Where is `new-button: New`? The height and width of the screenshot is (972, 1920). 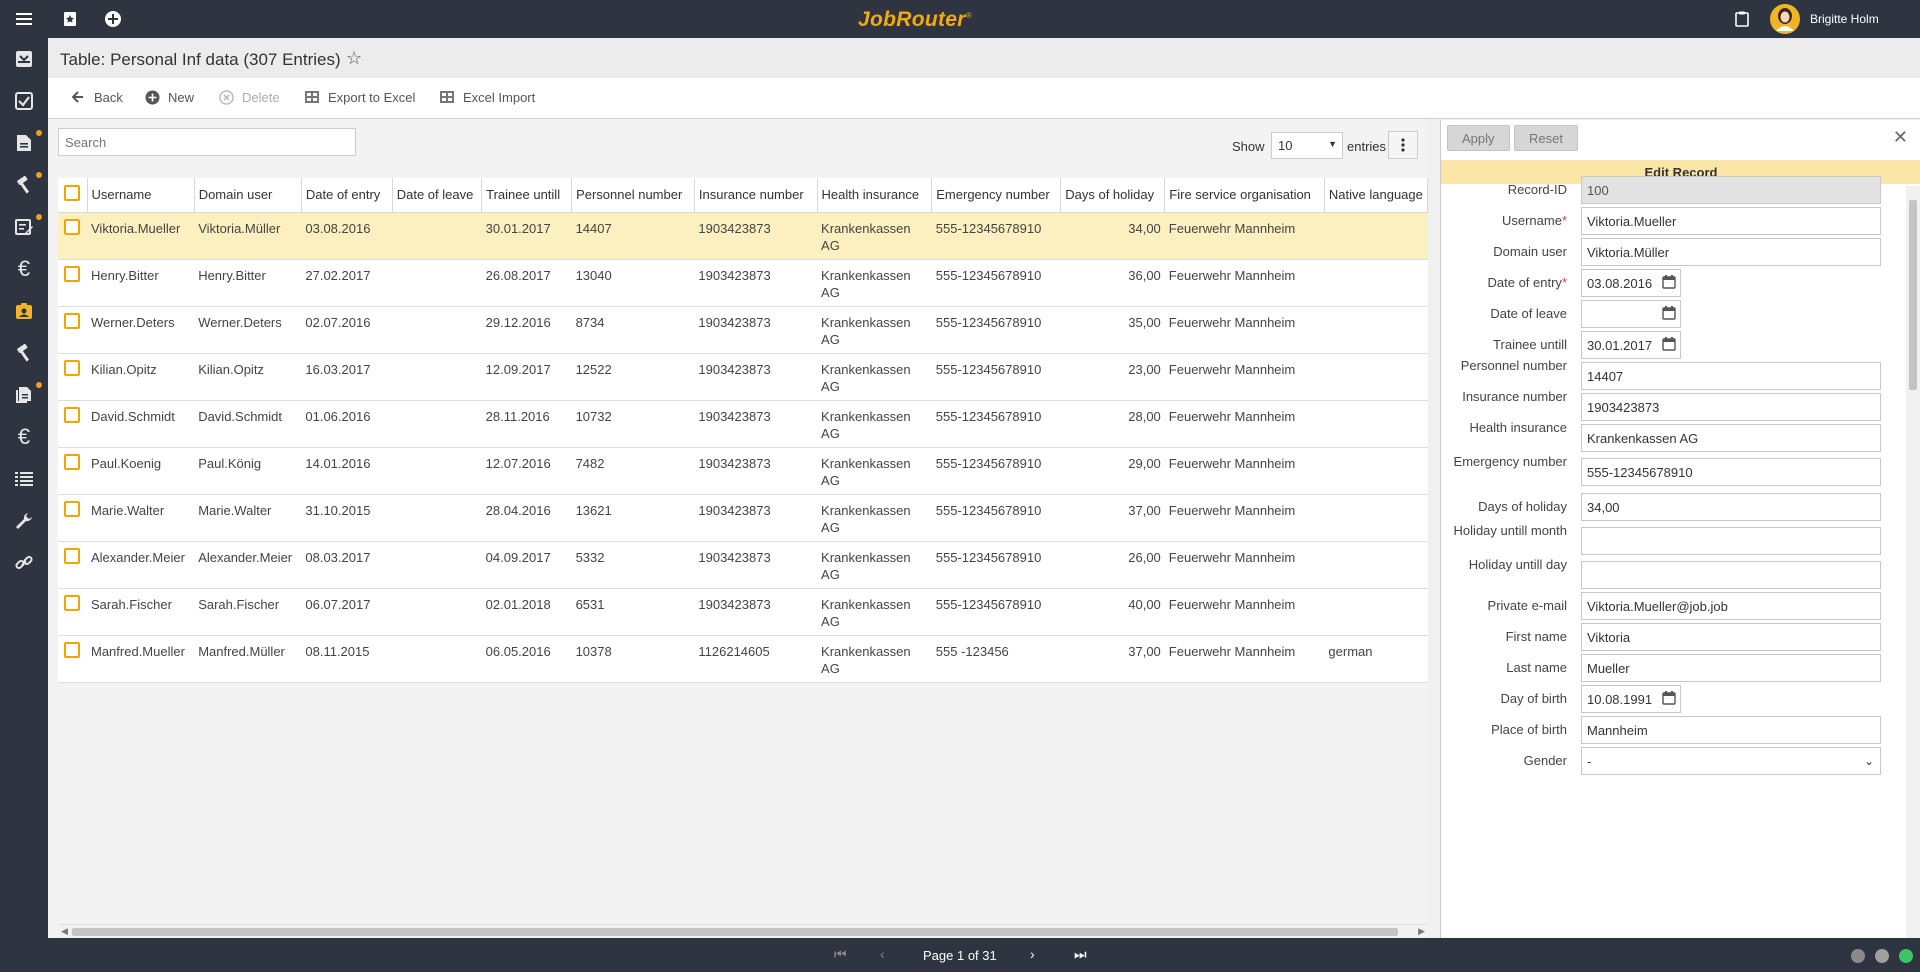 new-button: New is located at coordinates (169, 97).